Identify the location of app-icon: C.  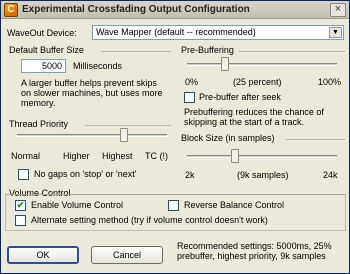
(11, 10).